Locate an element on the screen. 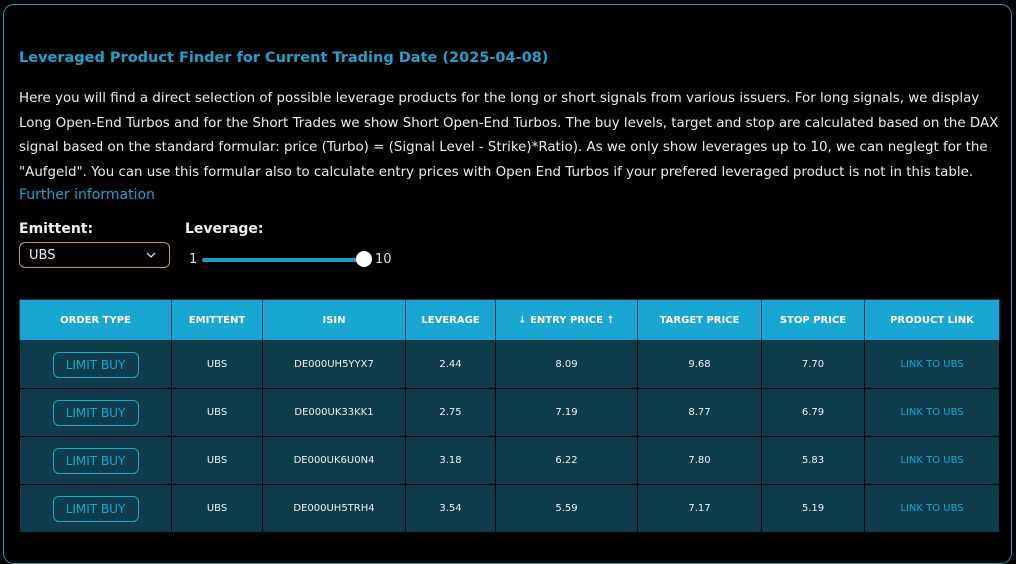 The width and height of the screenshot is (1016, 564). leverage-cell: 2.44 is located at coordinates (450, 364).